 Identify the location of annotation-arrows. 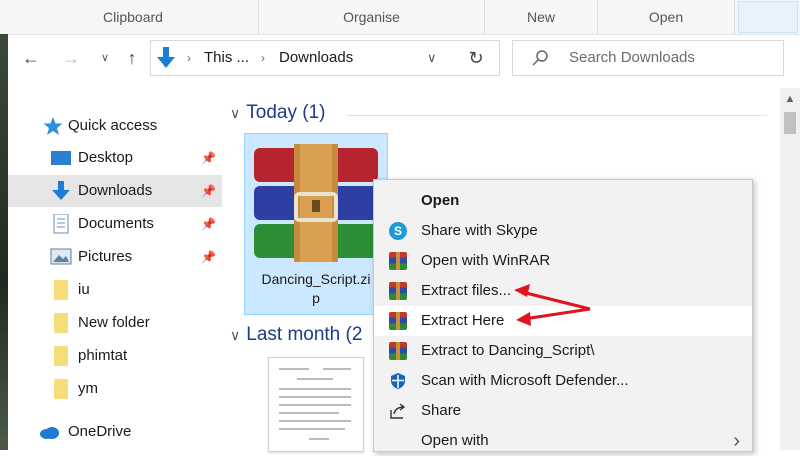
(552, 305).